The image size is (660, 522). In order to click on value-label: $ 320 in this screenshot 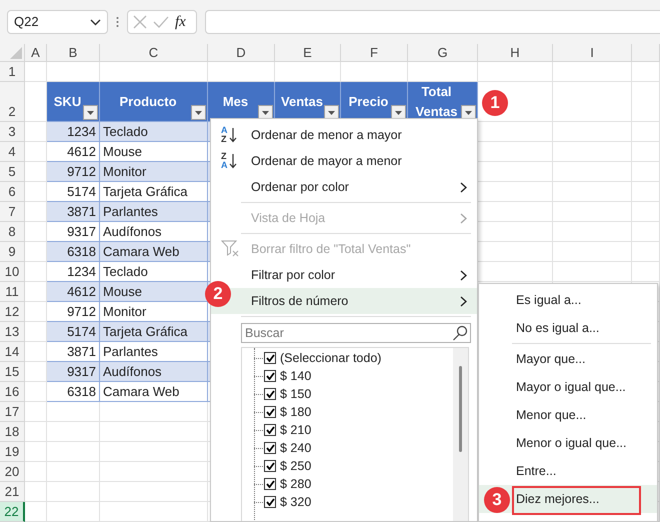, I will do `click(296, 502)`.